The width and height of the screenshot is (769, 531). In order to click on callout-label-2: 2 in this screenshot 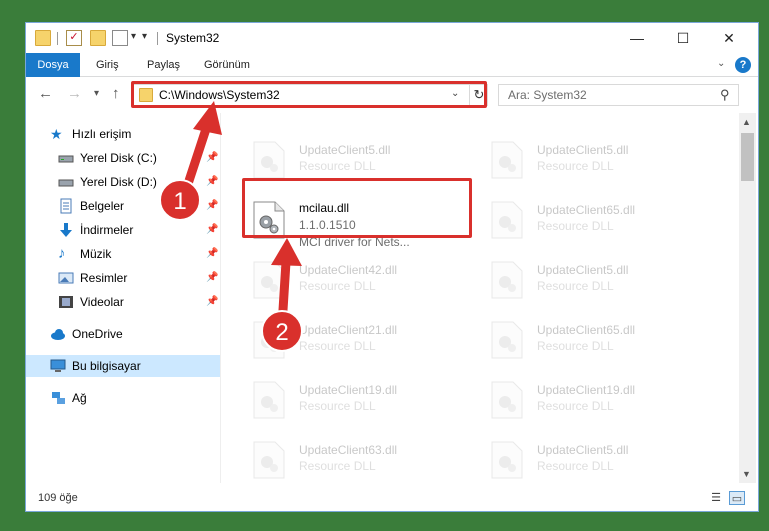, I will do `click(281, 332)`.